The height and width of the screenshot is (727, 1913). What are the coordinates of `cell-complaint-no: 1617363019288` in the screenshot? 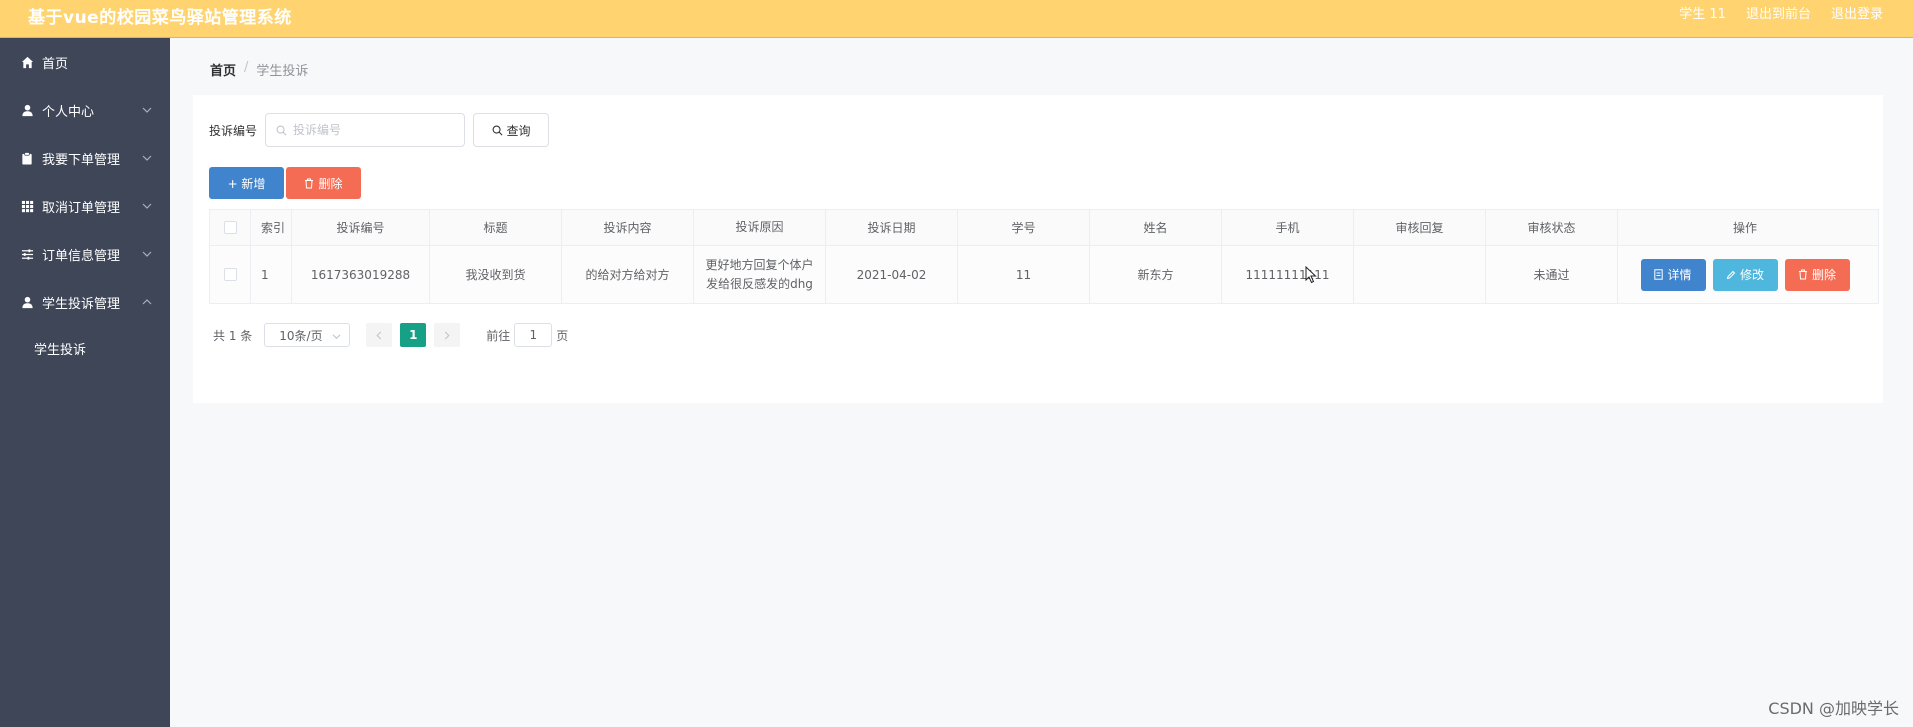 It's located at (361, 274).